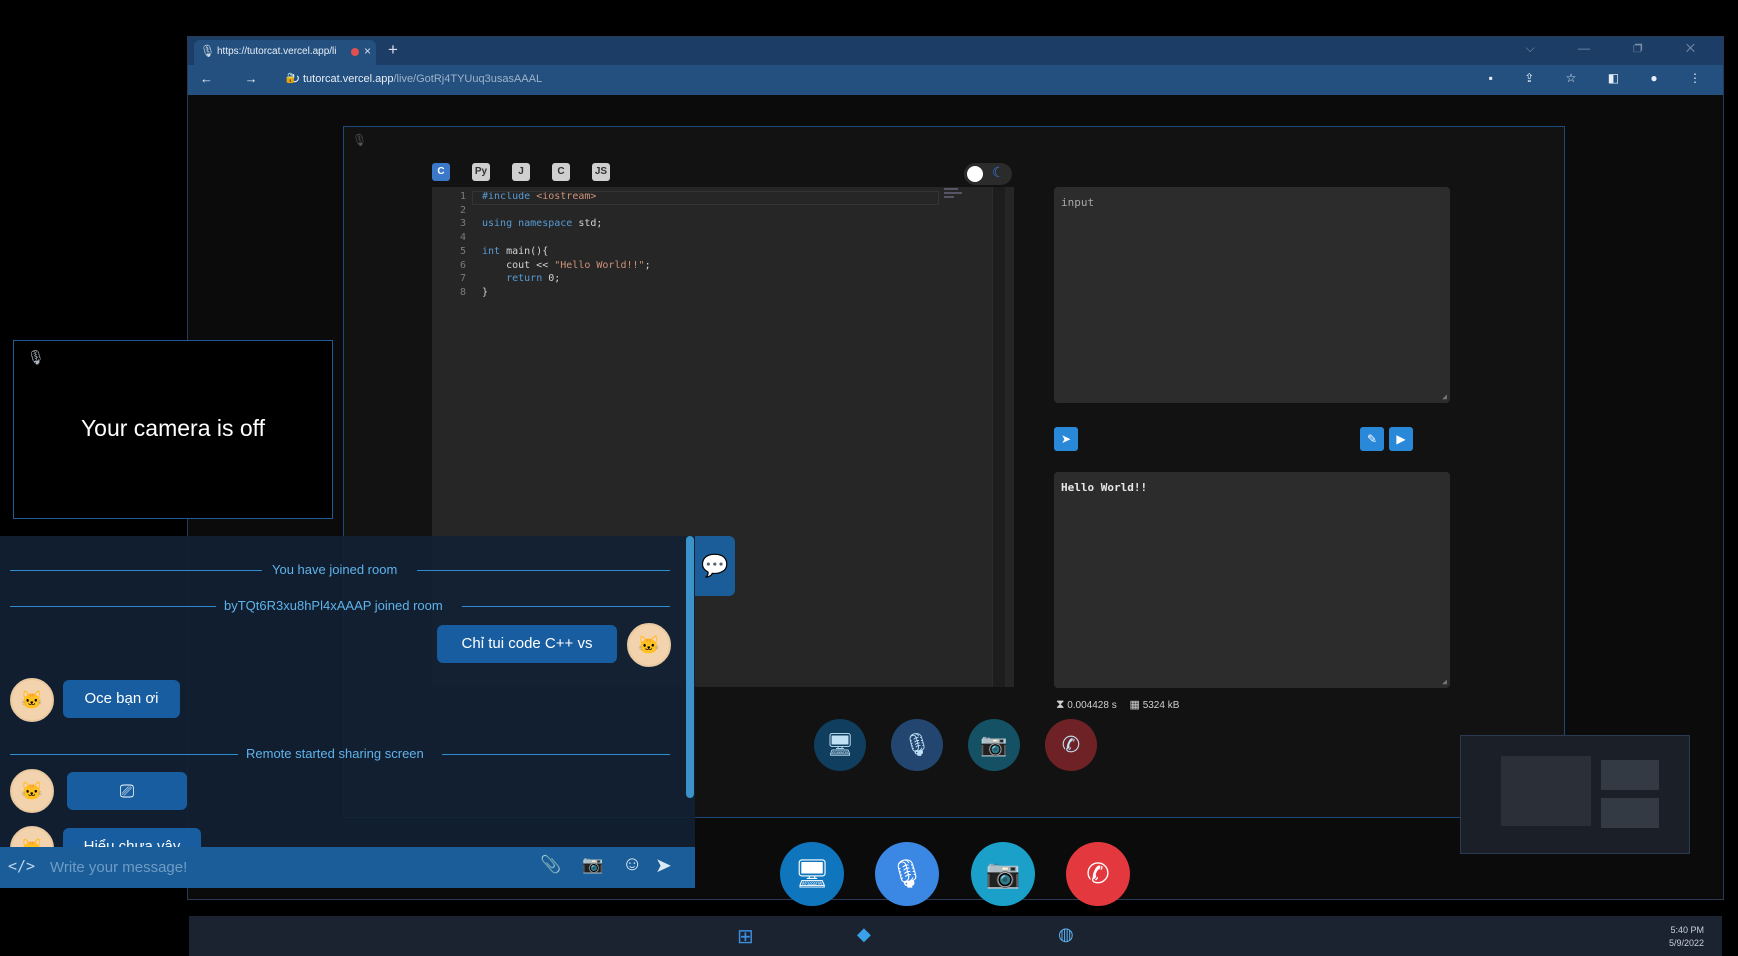 The height and width of the screenshot is (956, 1738). I want to click on current-line-highlight, so click(705, 198).